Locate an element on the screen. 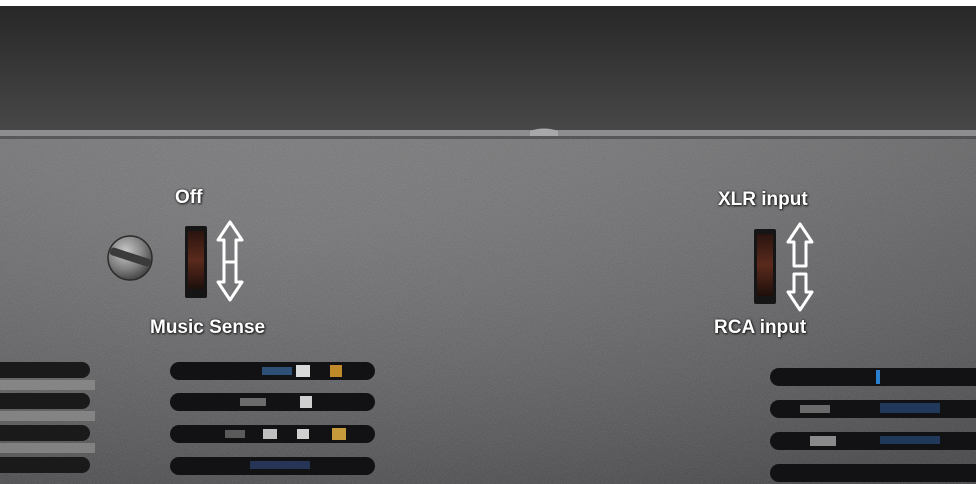 The width and height of the screenshot is (976, 484). music-sense-label: Music Sense is located at coordinates (208, 327).